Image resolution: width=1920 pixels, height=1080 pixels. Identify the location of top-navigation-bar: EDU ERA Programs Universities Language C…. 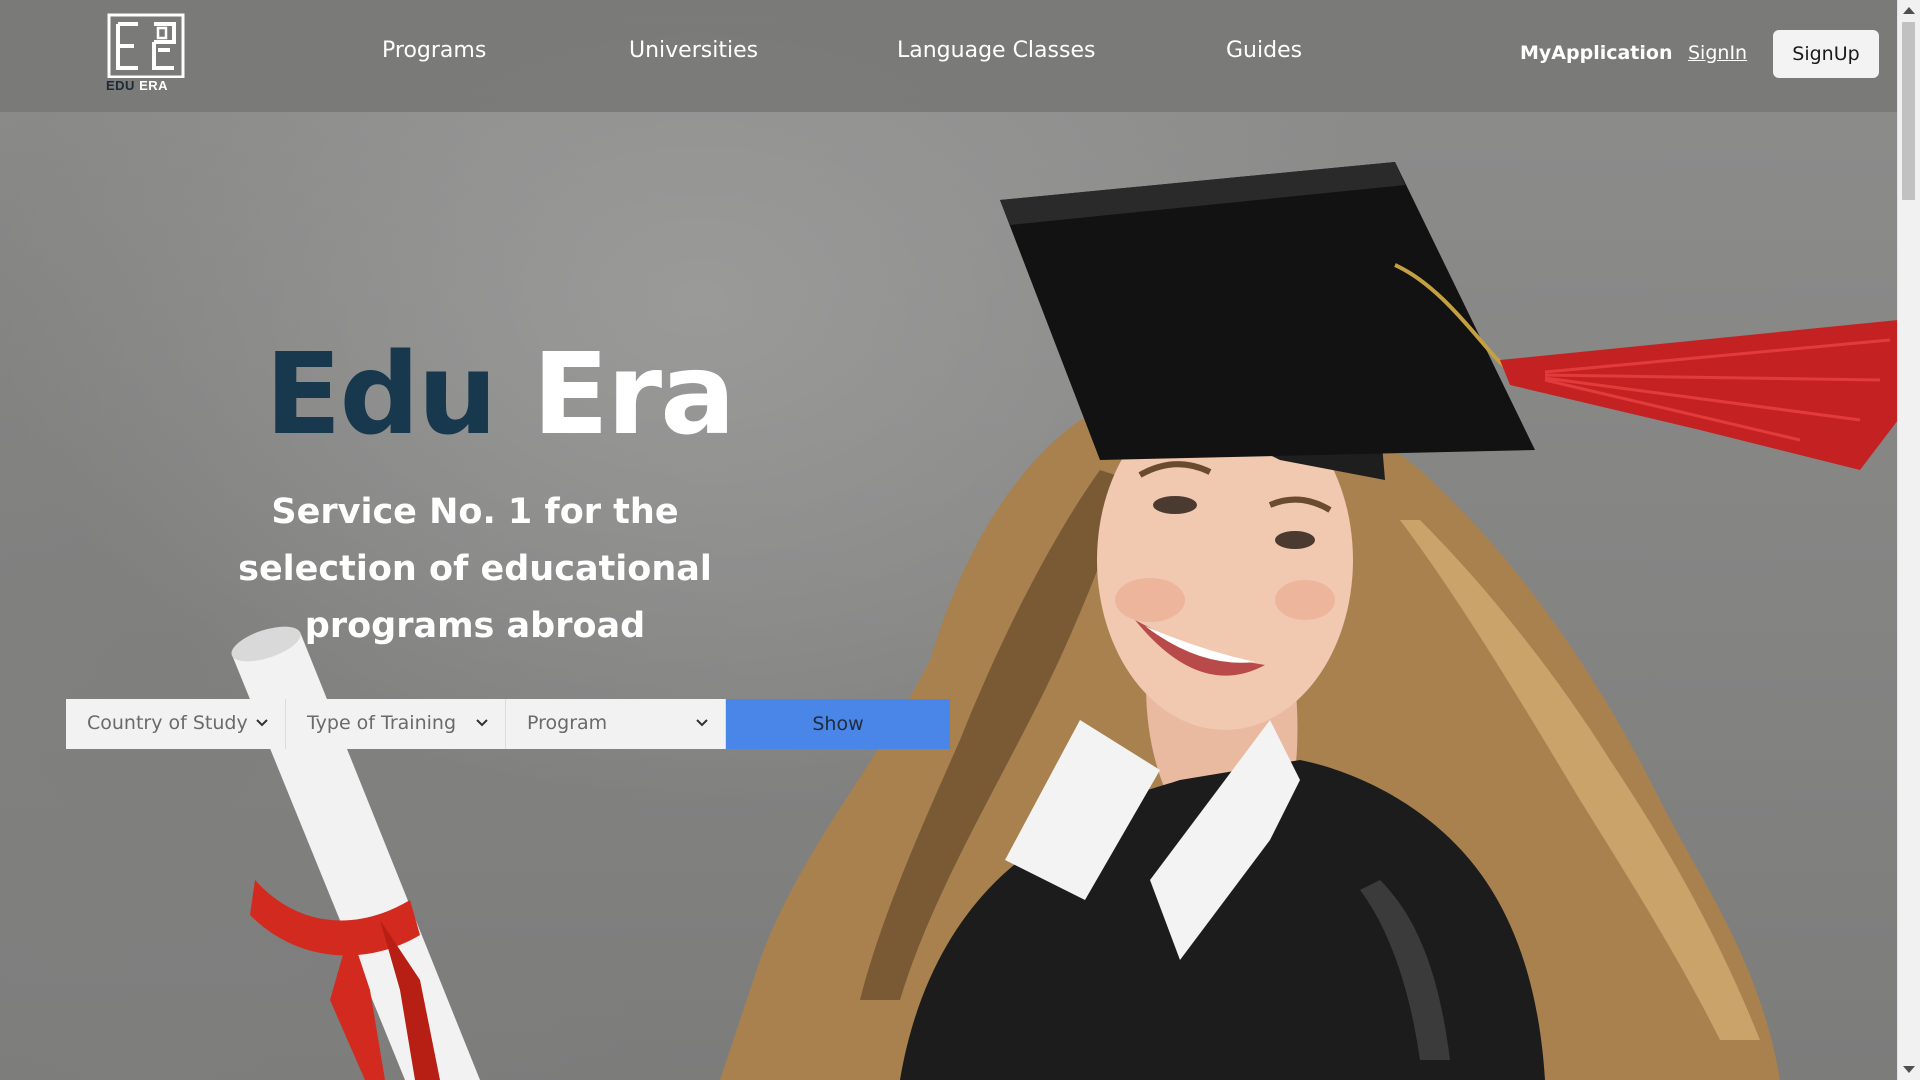
(949, 56).